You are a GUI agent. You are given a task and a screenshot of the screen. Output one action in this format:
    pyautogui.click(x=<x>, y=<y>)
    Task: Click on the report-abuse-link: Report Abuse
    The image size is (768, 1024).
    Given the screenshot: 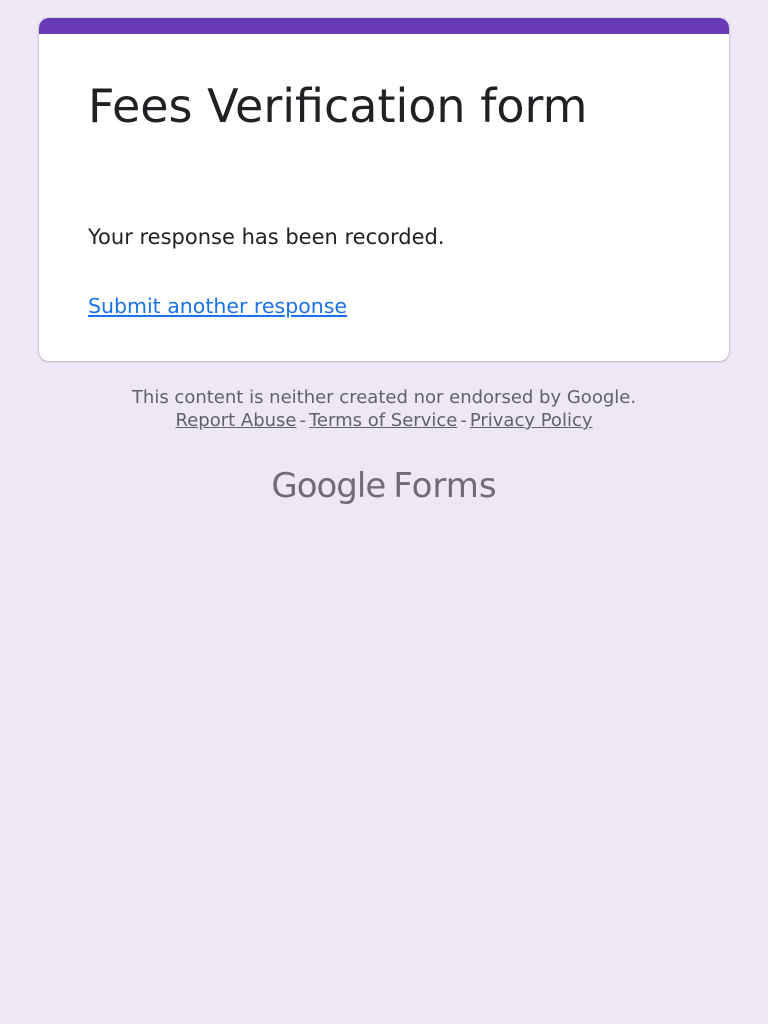 What is the action you would take?
    pyautogui.click(x=236, y=420)
    